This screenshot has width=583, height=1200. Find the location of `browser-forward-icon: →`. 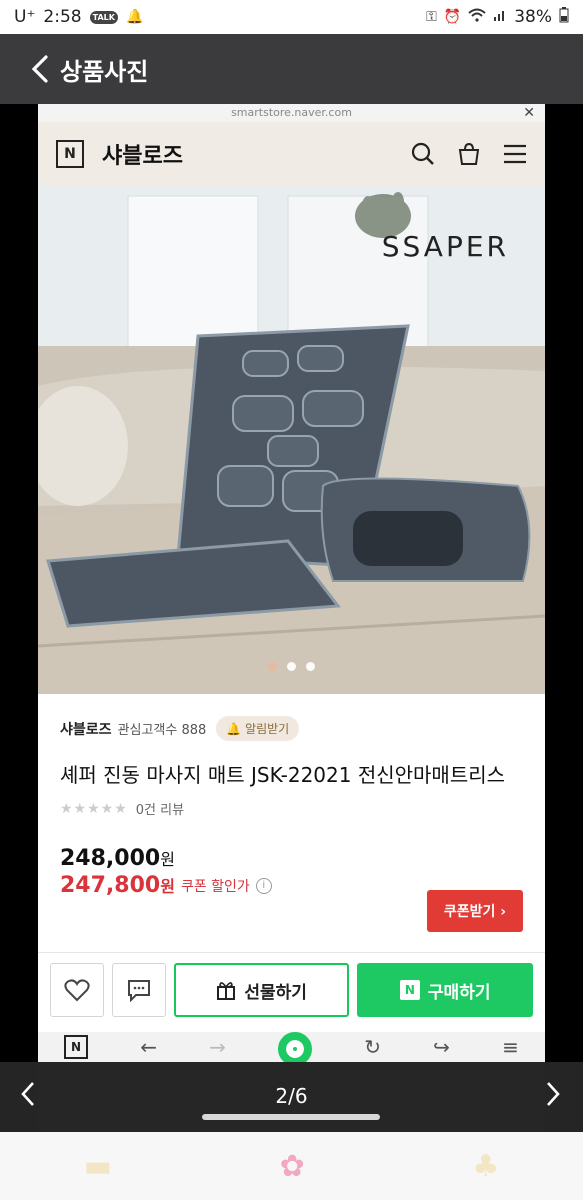

browser-forward-icon: → is located at coordinates (217, 1047).